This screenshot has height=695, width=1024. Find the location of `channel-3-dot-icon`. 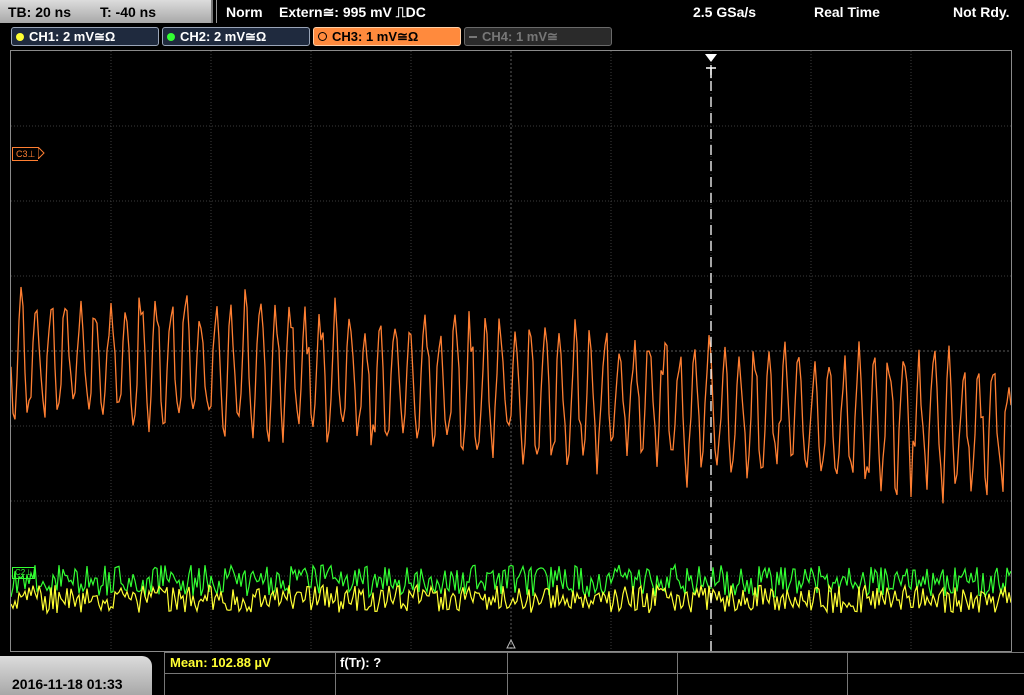

channel-3-dot-icon is located at coordinates (322, 36).